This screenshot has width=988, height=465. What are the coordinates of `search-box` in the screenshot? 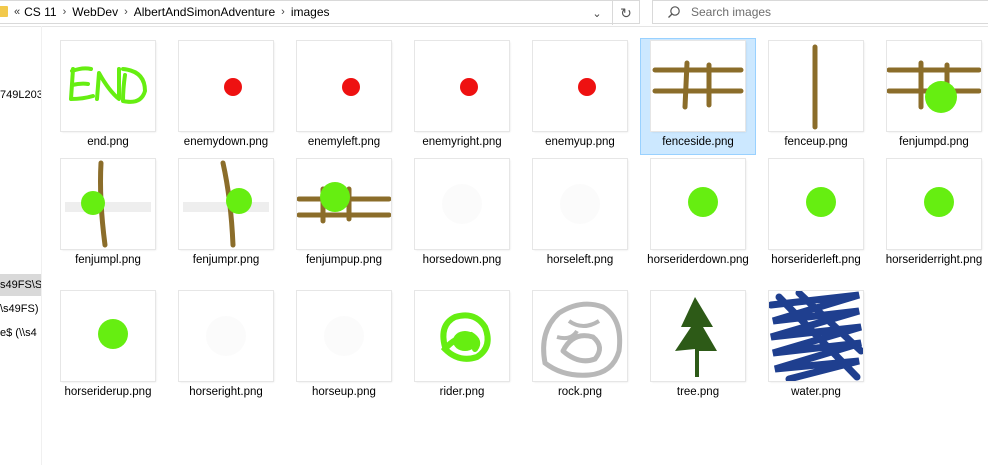 It's located at (820, 12).